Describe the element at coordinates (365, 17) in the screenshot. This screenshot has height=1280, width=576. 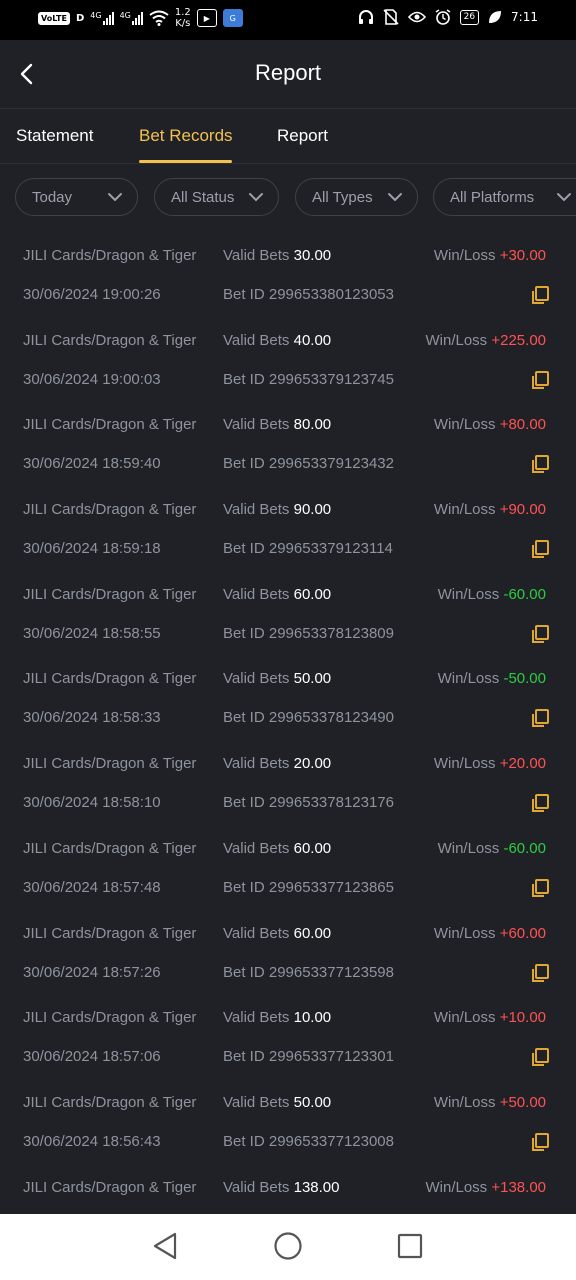
I see `headphones-icon` at that location.